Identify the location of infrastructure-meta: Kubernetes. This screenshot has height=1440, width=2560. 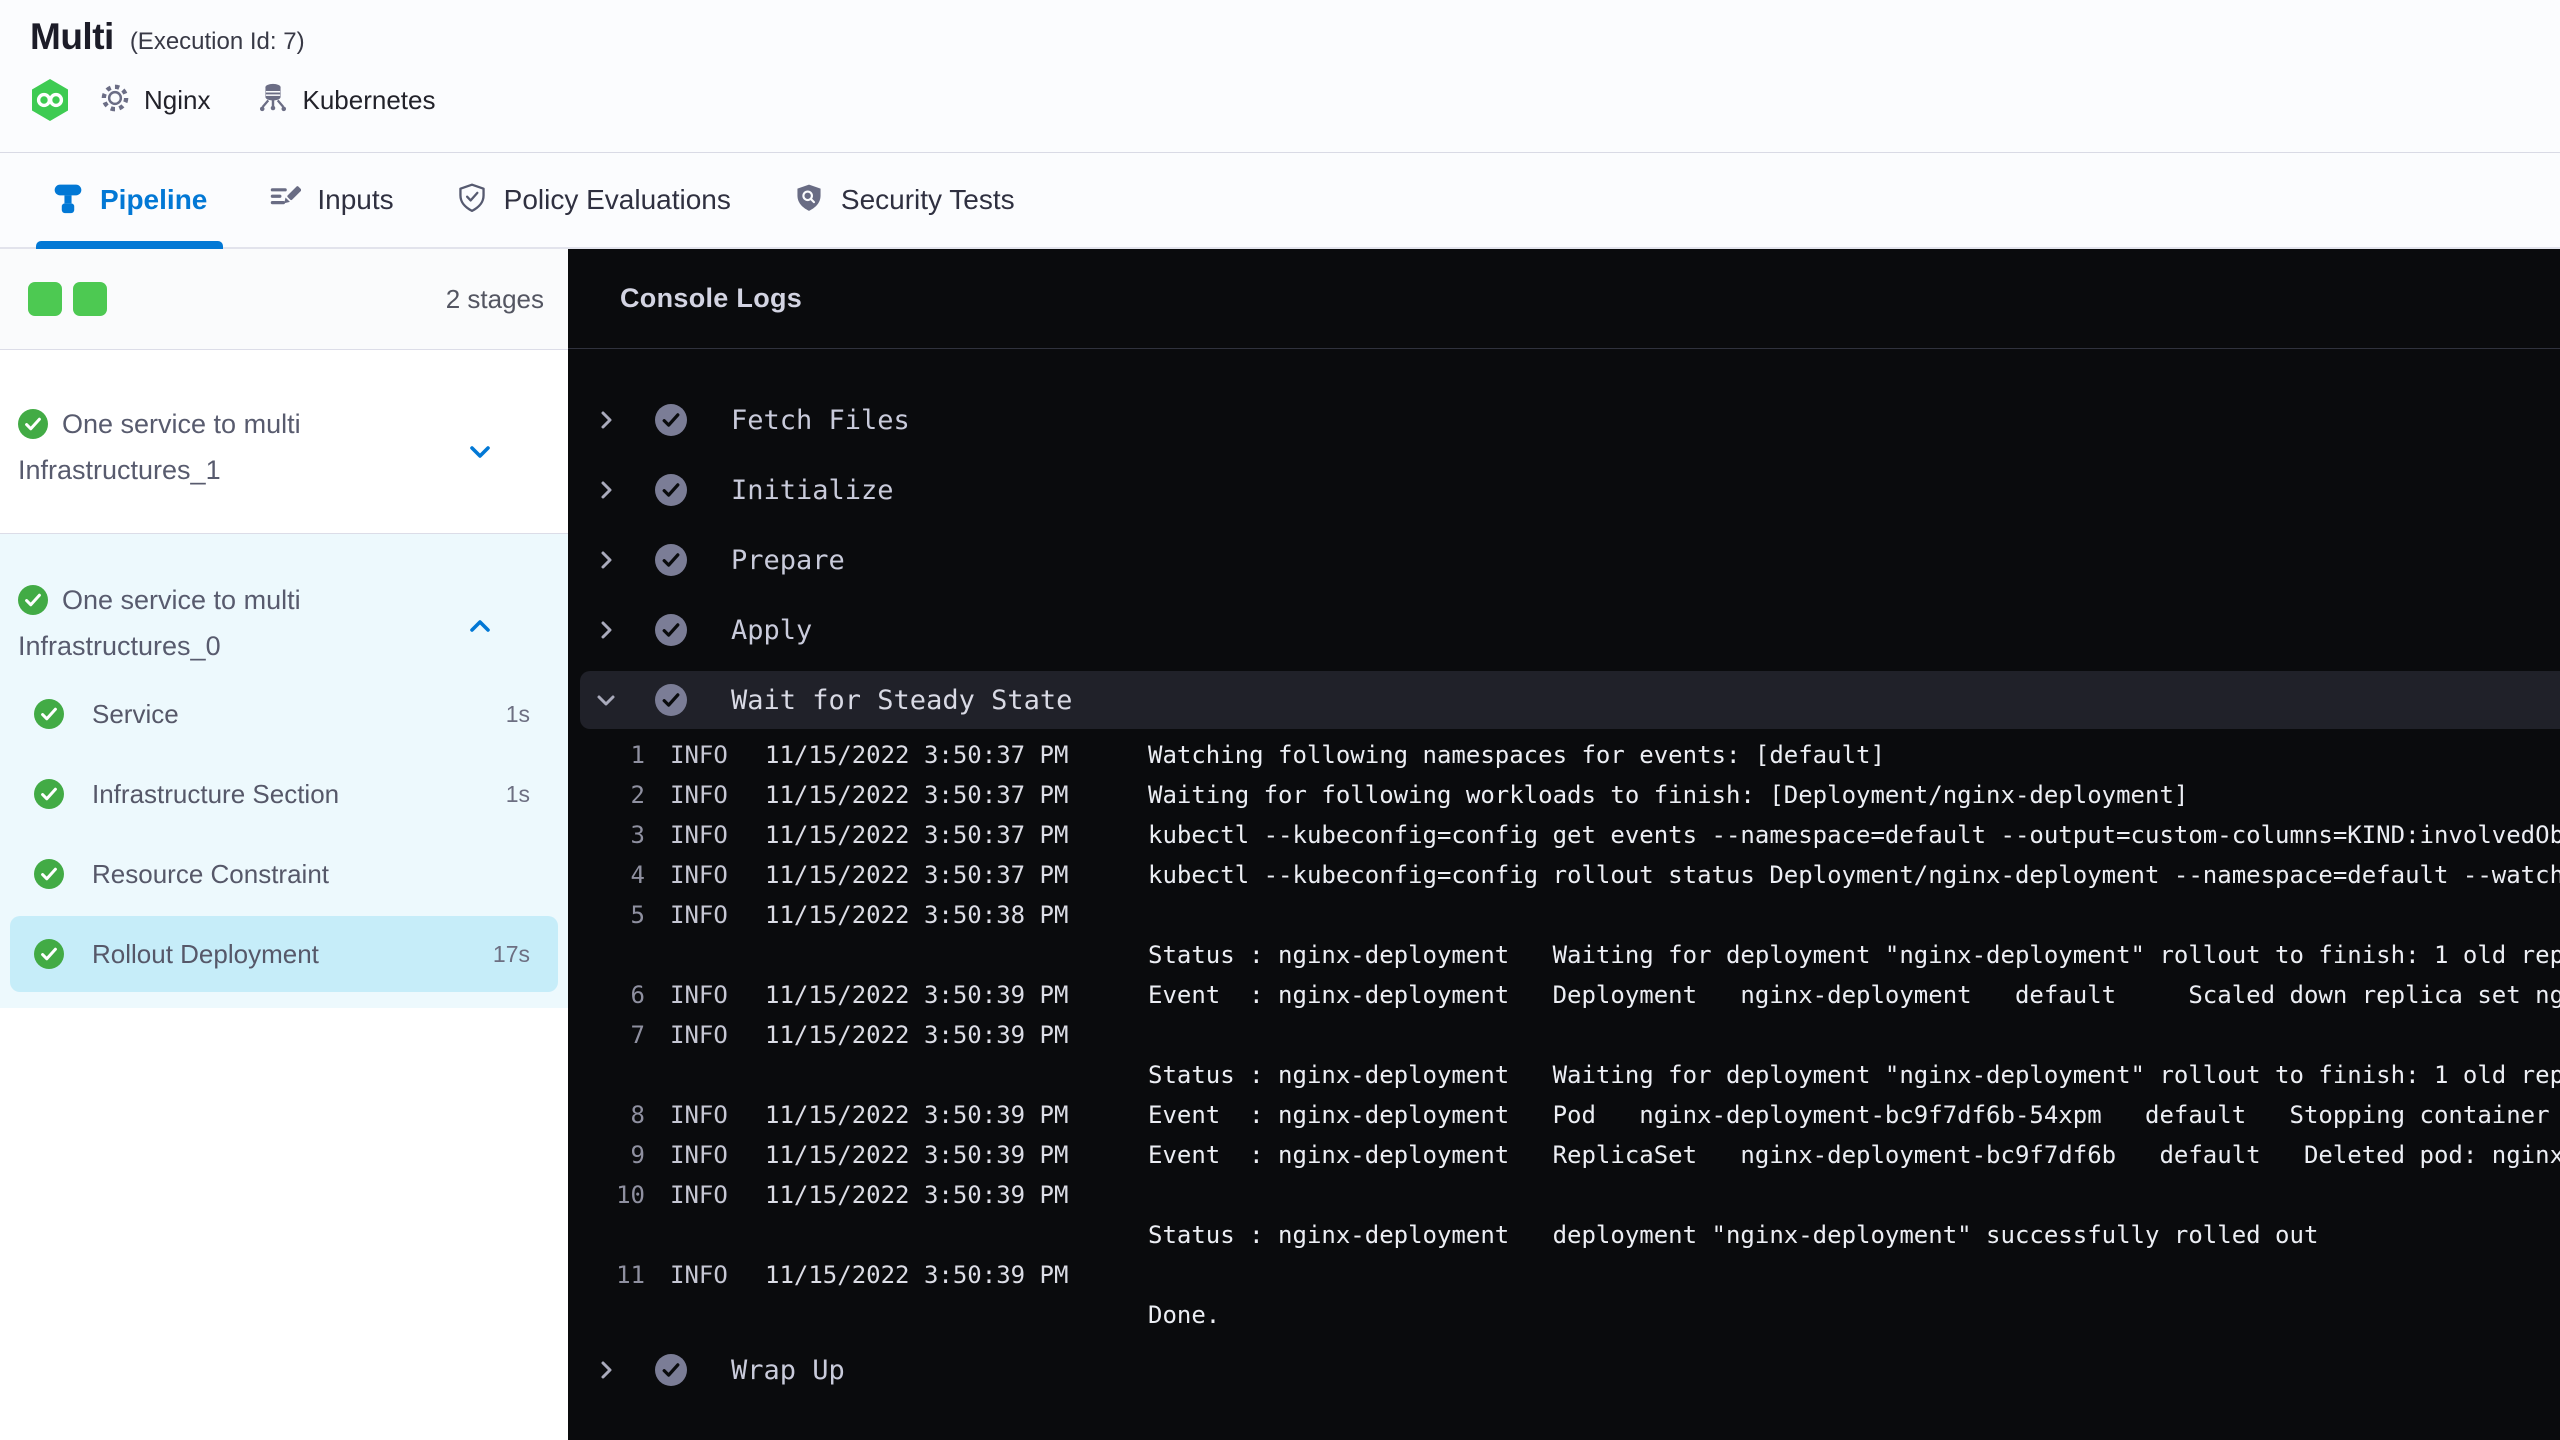
(345, 100).